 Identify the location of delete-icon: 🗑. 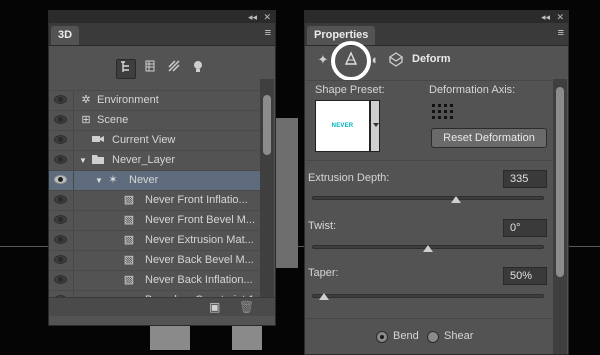
(246, 307).